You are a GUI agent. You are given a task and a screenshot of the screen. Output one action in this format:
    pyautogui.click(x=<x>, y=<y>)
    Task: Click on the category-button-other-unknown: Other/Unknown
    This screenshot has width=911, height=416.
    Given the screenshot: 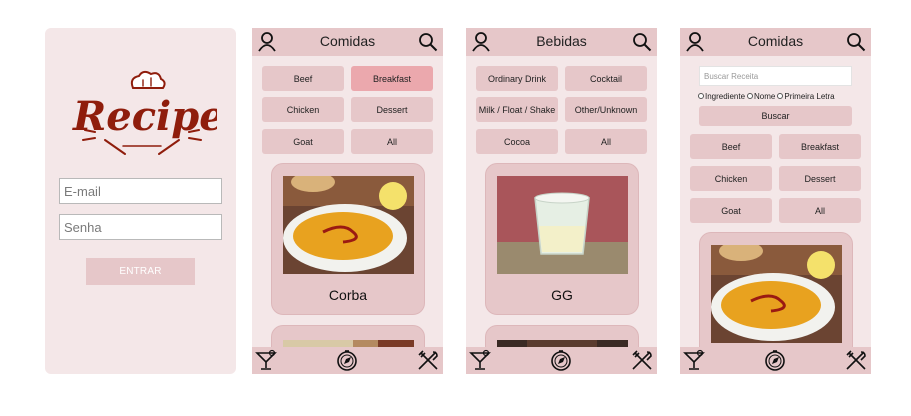 What is the action you would take?
    pyautogui.click(x=606, y=109)
    